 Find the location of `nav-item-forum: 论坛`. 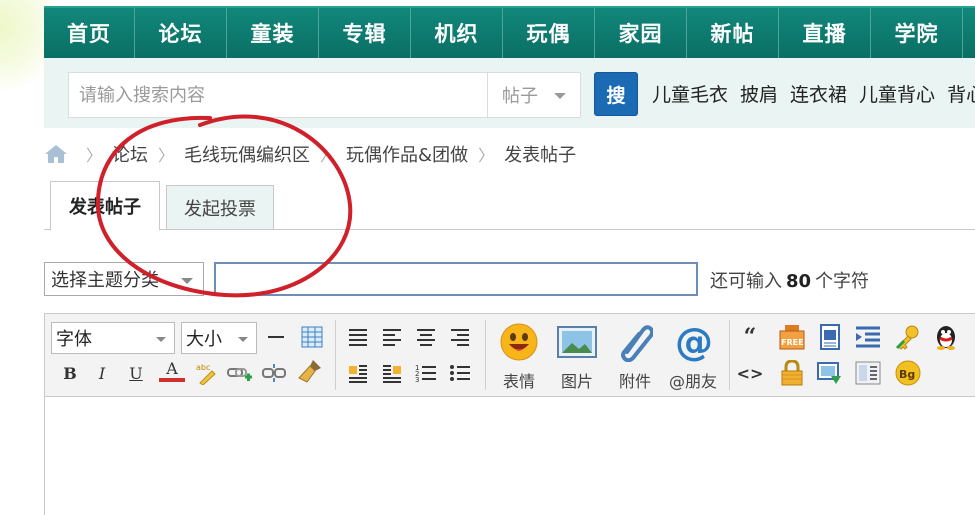

nav-item-forum: 论坛 is located at coordinates (181, 33).